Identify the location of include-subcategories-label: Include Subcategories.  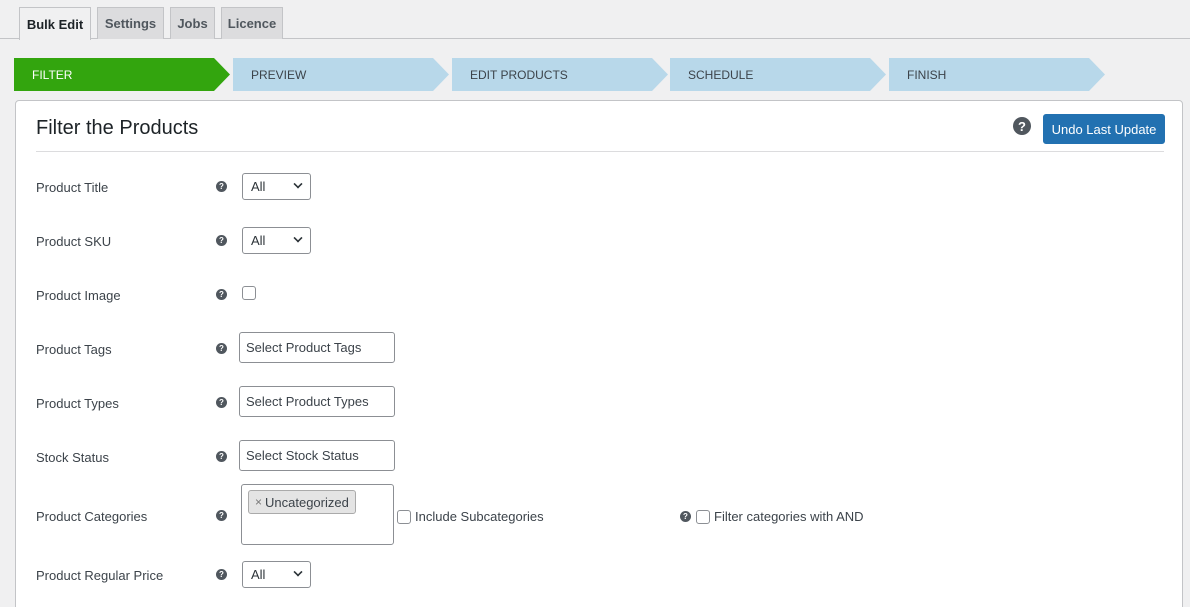
(479, 516).